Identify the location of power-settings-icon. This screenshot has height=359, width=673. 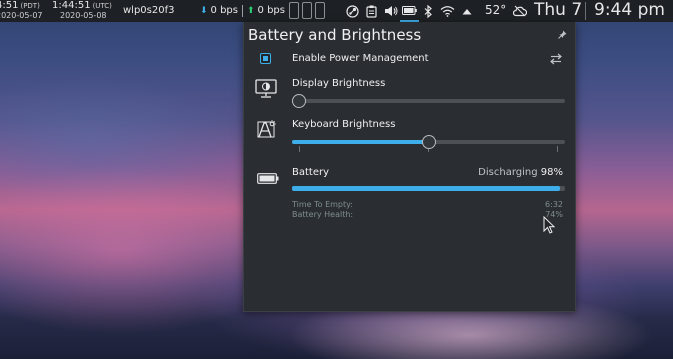
(556, 59).